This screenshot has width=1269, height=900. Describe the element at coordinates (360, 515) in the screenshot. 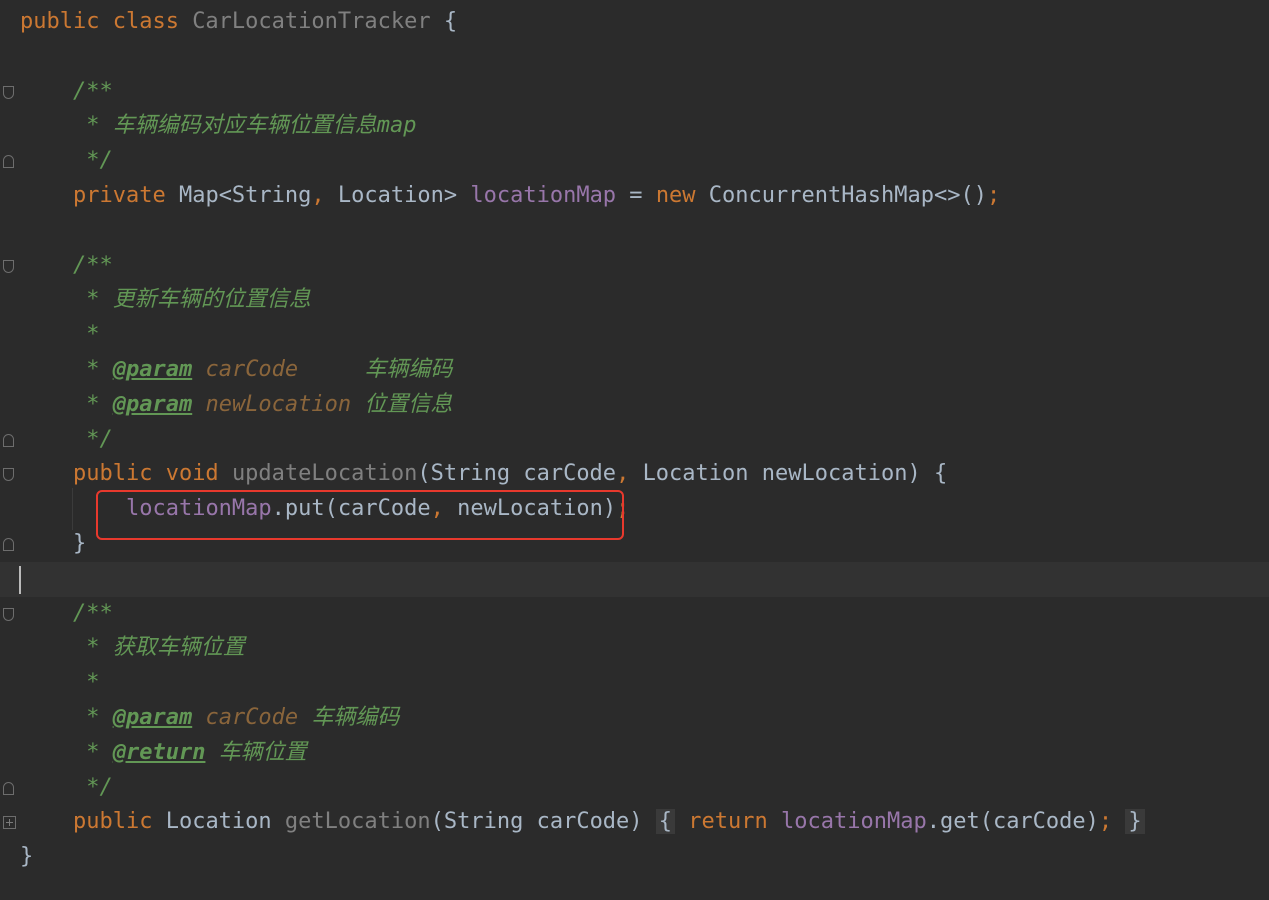

I see `highlight-annotation-box` at that location.